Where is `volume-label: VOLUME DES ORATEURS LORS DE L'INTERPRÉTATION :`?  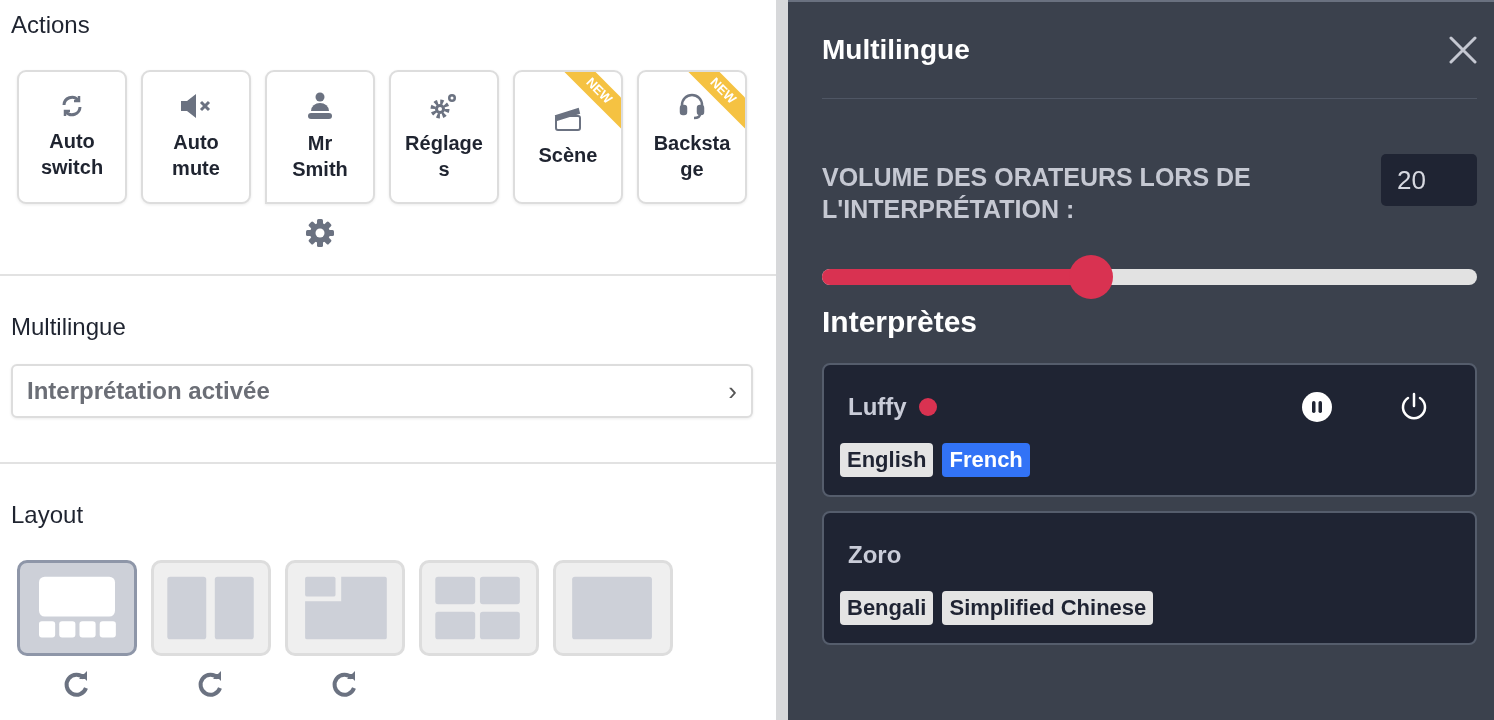
volume-label: VOLUME DES ORATEURS LORS DE L'INTERPRÉTATION : is located at coordinates (1037, 193).